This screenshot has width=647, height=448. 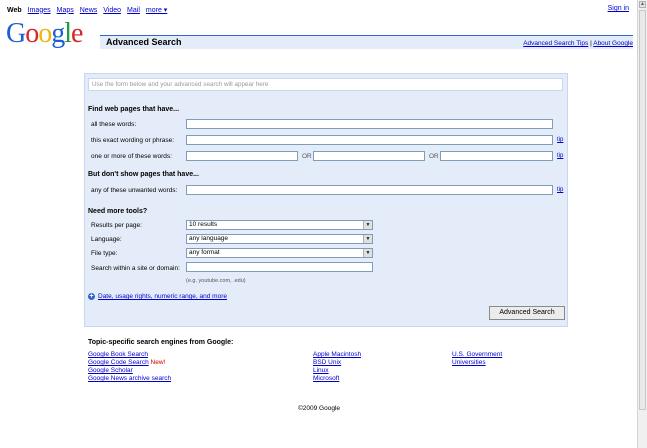 What do you see at coordinates (133, 140) in the screenshot?
I see `exact-phrase-label: this exact wording or phrase:` at bounding box center [133, 140].